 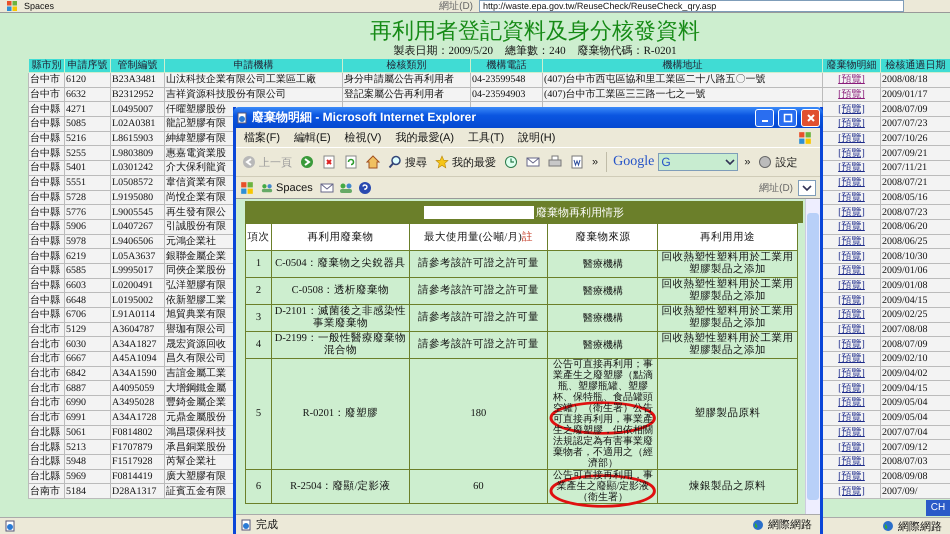 What do you see at coordinates (486, 137) in the screenshot?
I see `menu-item: 工具(T)` at bounding box center [486, 137].